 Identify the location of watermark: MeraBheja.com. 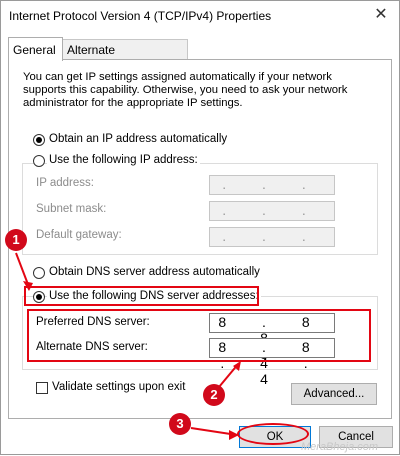
(340, 447).